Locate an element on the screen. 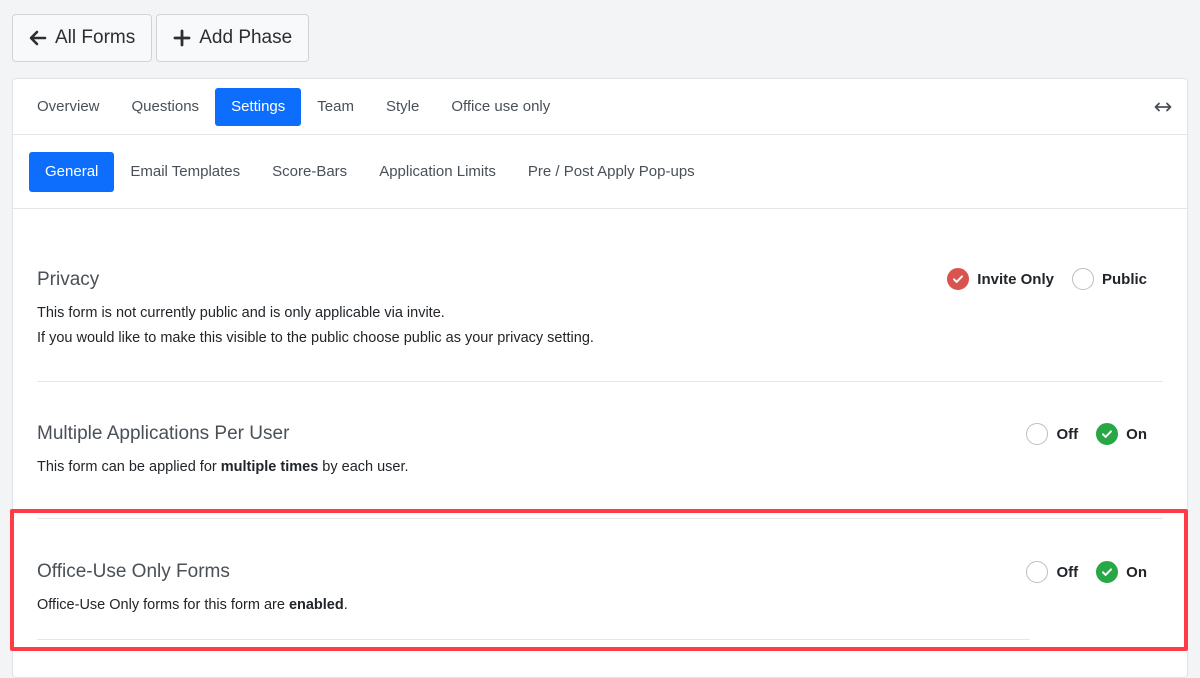 The image size is (1200, 678). multiple-applications-title: Multiple Applications Per User is located at coordinates (163, 433).